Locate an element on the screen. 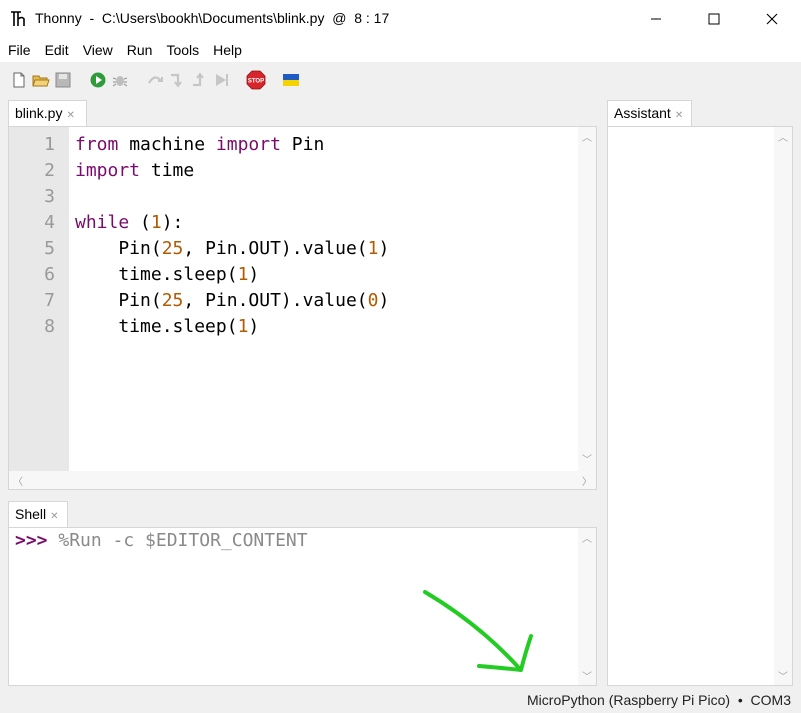 This screenshot has width=801, height=713. ukraine-flag-icon is located at coordinates (291, 80).